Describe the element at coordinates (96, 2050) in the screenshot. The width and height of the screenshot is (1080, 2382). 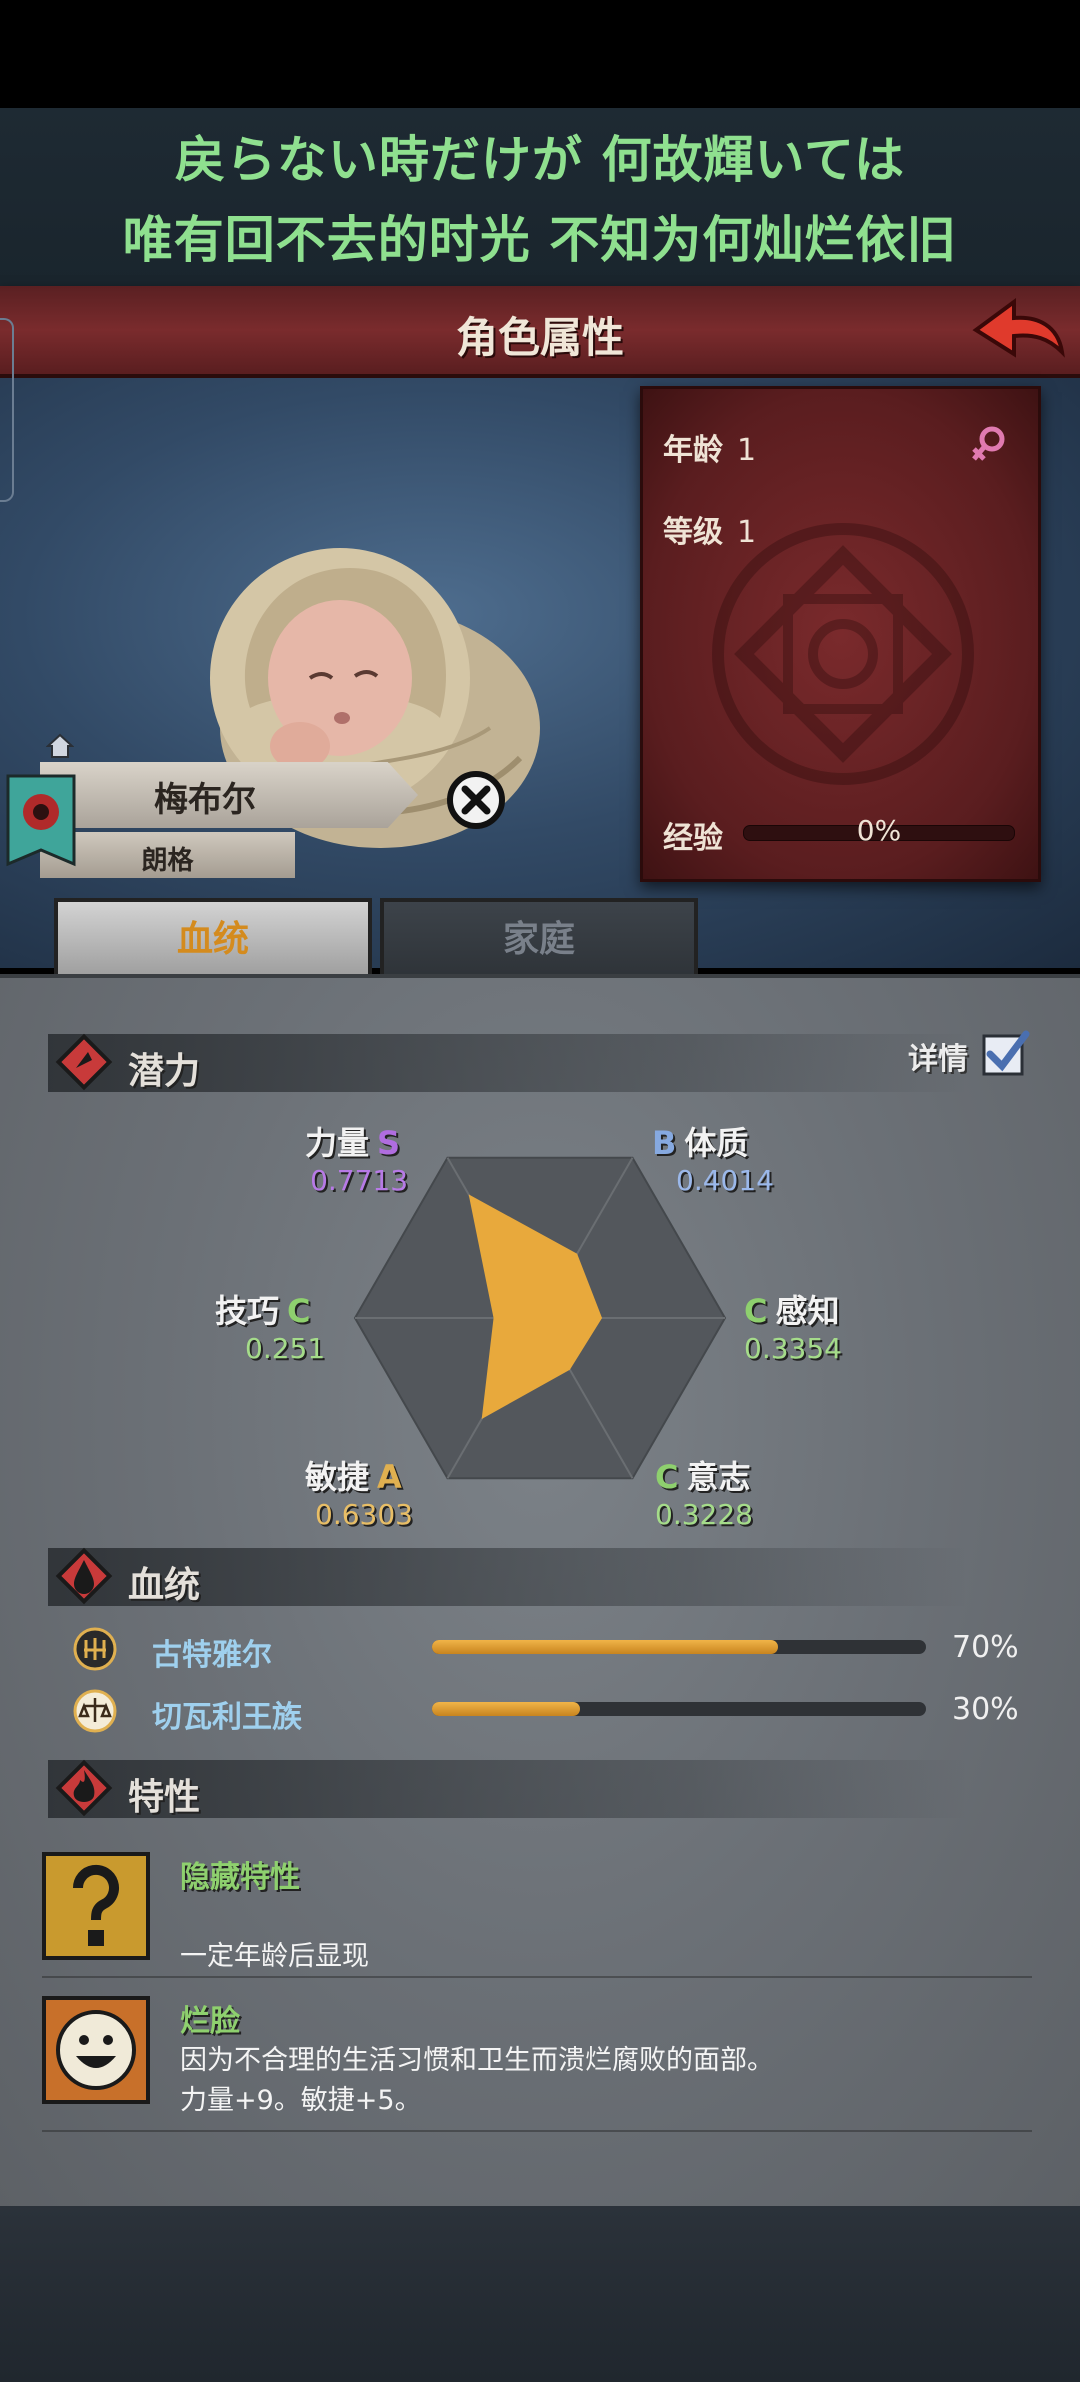
I see `grinning-face-icon` at that location.